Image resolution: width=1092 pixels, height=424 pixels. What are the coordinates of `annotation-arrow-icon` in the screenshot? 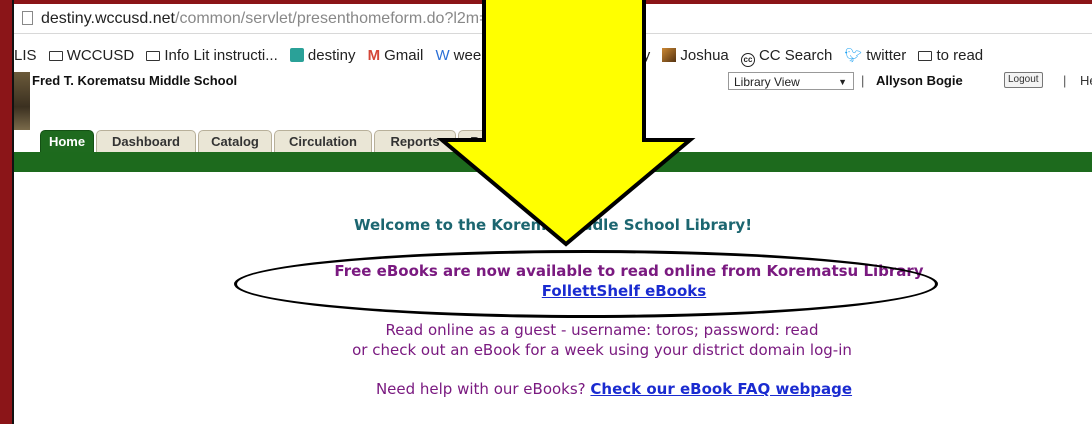 It's located at (566, 123).